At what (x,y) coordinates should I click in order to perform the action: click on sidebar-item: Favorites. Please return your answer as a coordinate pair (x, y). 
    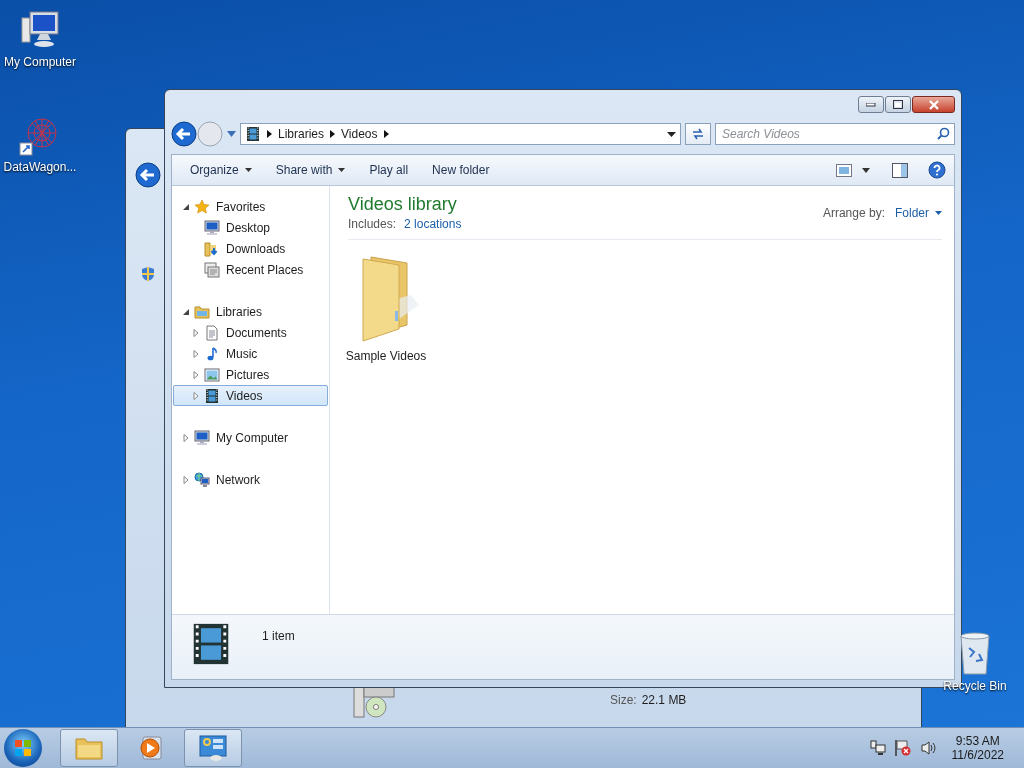
    Looking at the image, I should click on (250, 206).